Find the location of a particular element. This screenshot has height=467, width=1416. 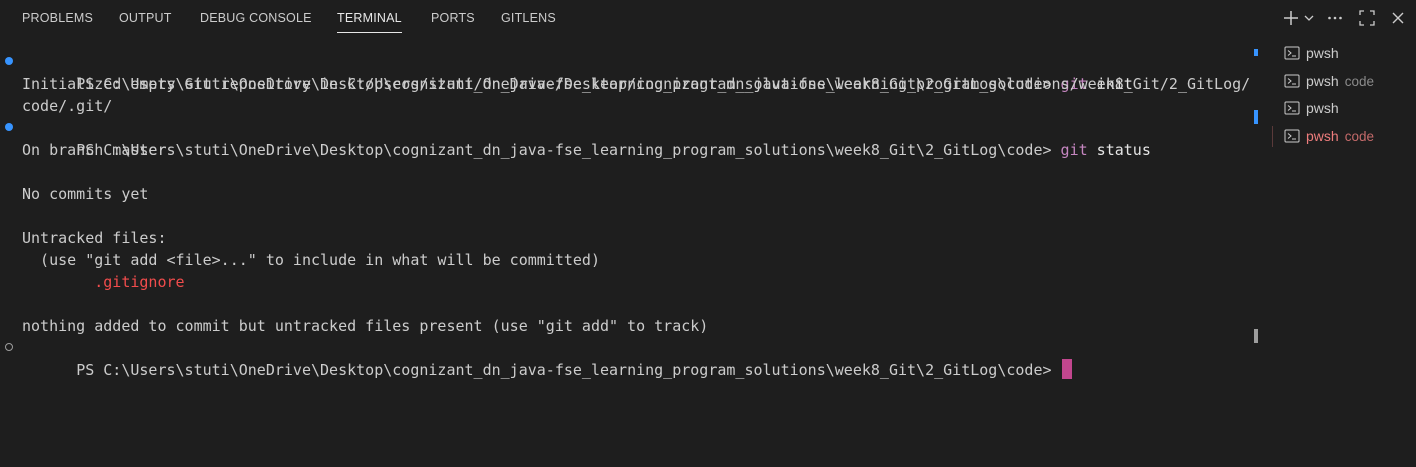

panel-actions is located at coordinates (1341, 18).